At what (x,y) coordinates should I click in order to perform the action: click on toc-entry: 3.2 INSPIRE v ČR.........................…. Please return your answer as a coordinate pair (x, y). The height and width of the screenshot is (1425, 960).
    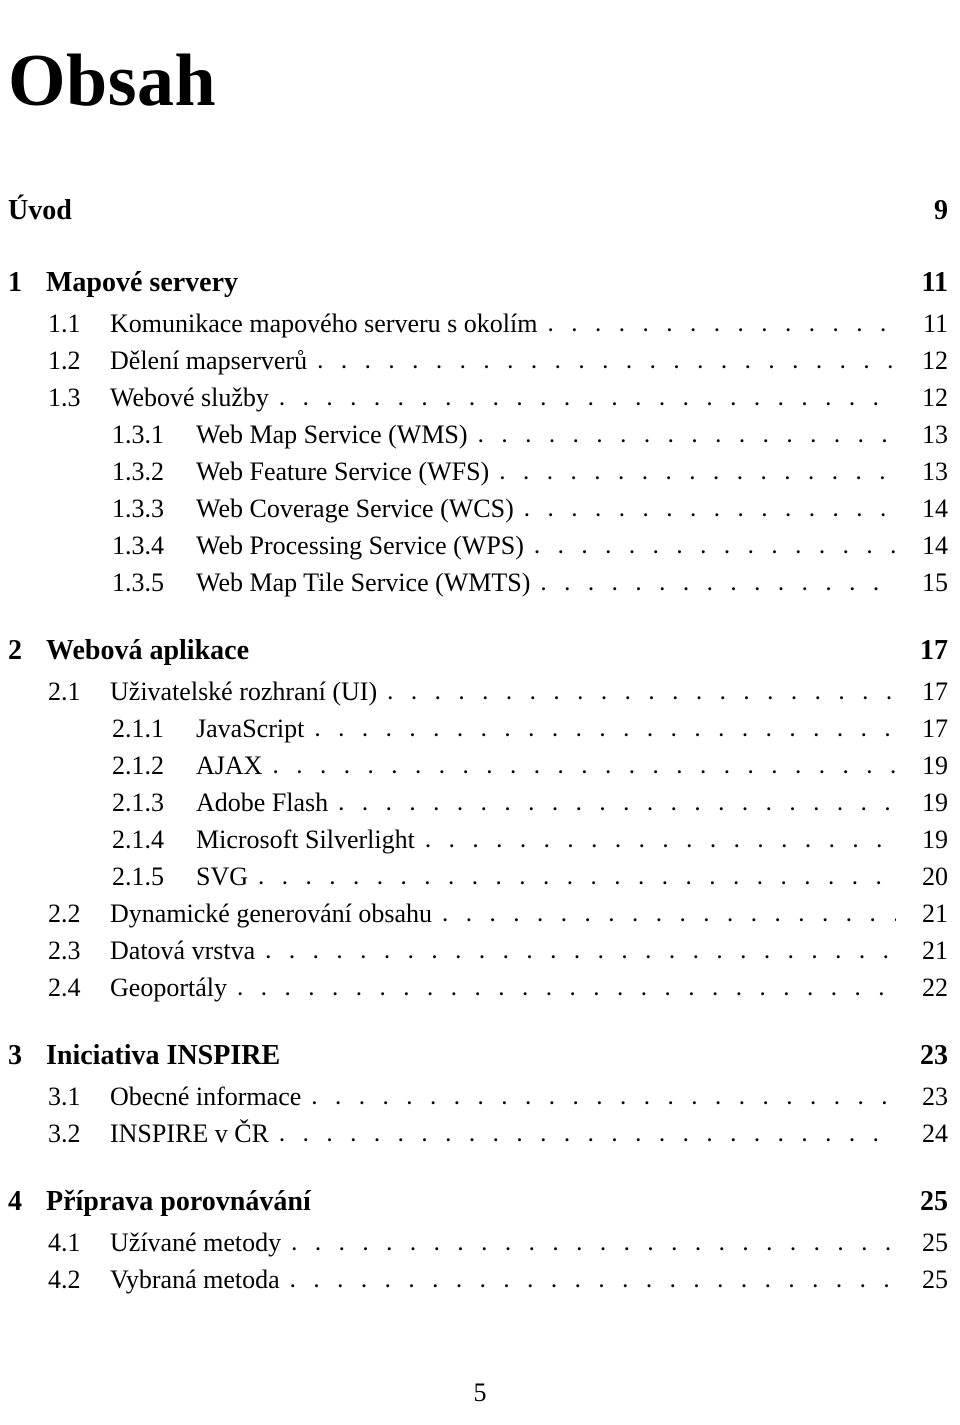
    Looking at the image, I should click on (474, 1137).